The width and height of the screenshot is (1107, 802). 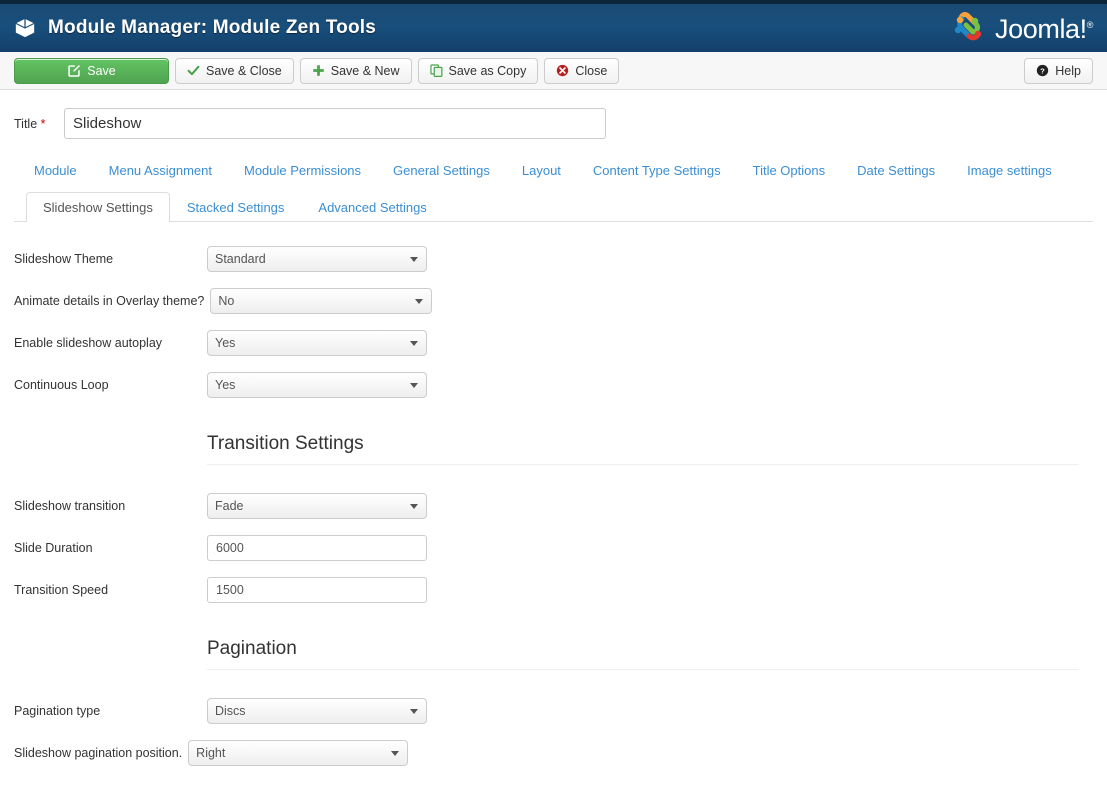 What do you see at coordinates (212, 27) in the screenshot?
I see `page-title: Module Manager: Module Zen Tools` at bounding box center [212, 27].